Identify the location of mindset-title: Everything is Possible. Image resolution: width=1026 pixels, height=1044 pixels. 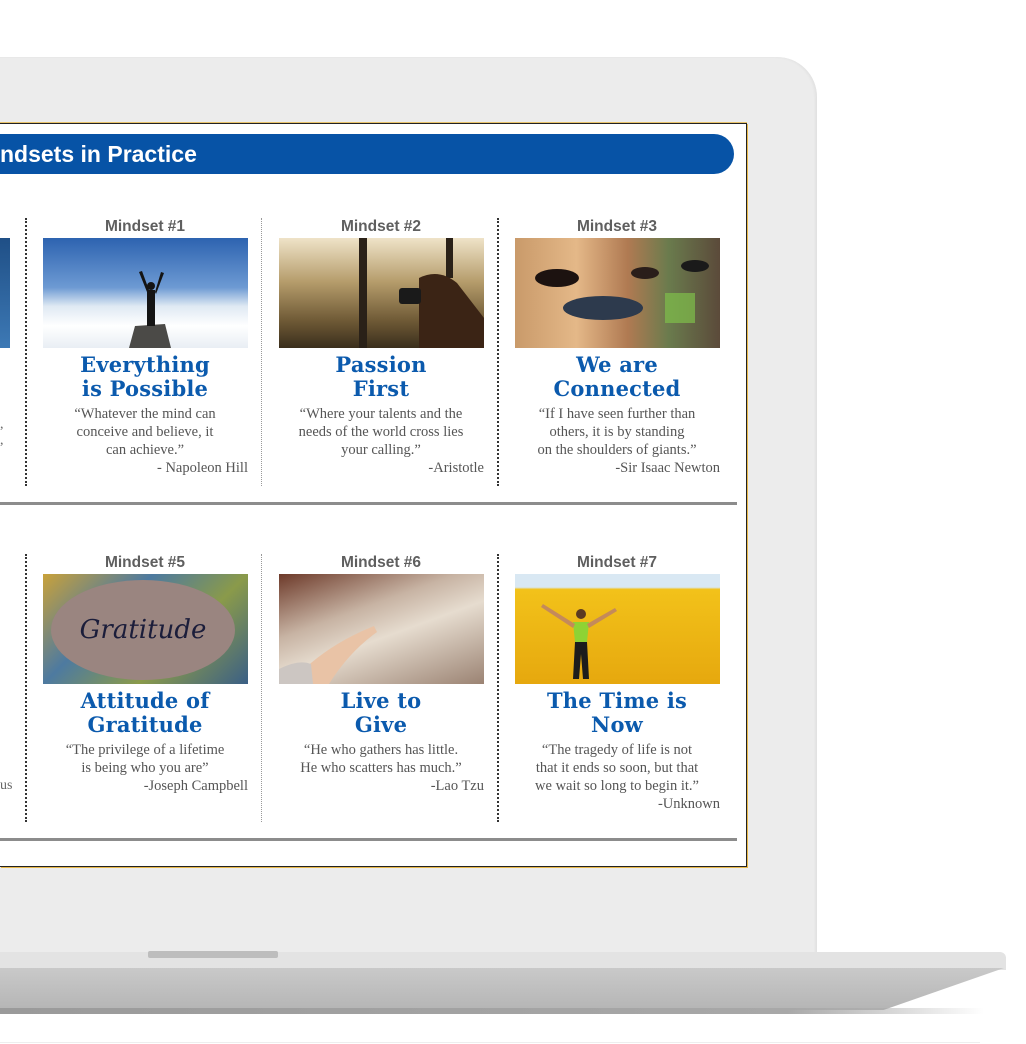
(145, 377).